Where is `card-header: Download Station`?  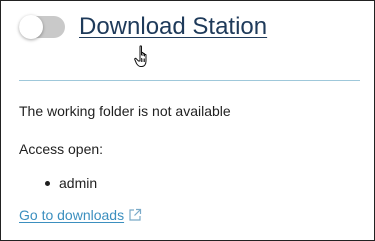
card-header: Download Station is located at coordinates (143, 27).